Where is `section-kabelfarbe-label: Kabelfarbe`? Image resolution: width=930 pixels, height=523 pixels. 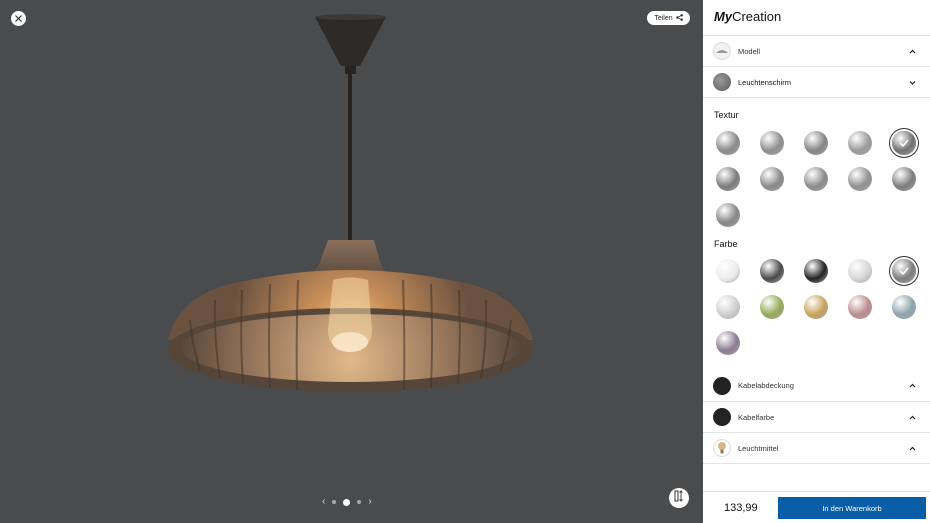
section-kabelfarbe-label: Kabelfarbe is located at coordinates (756, 417).